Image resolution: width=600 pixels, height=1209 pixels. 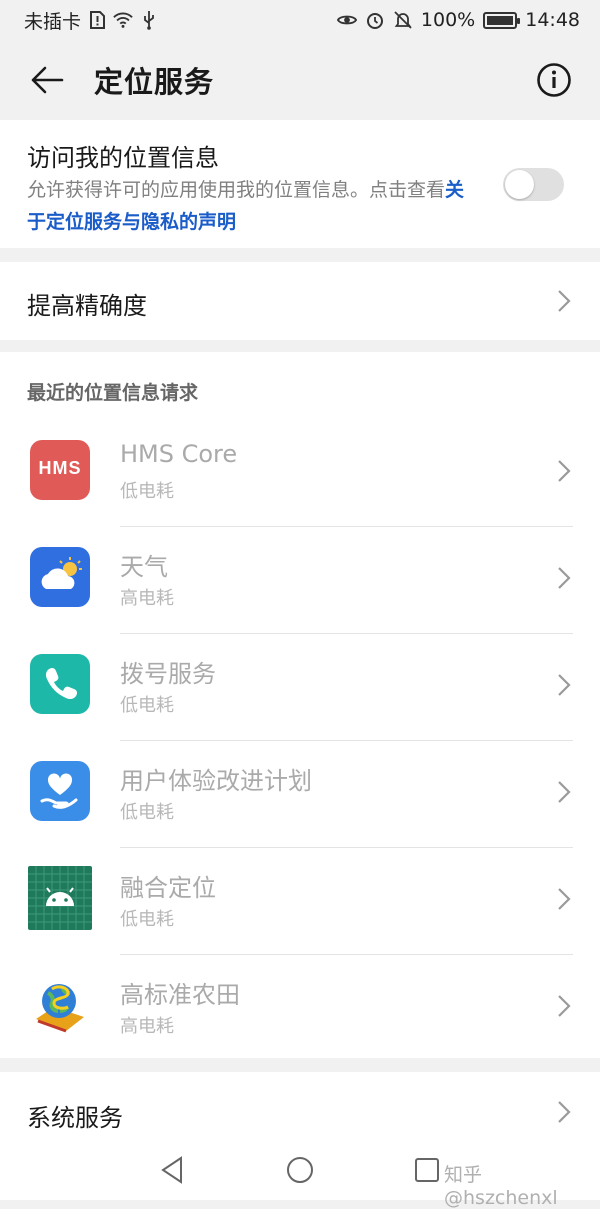 I want to click on app-name: HMS Core, so click(x=179, y=454).